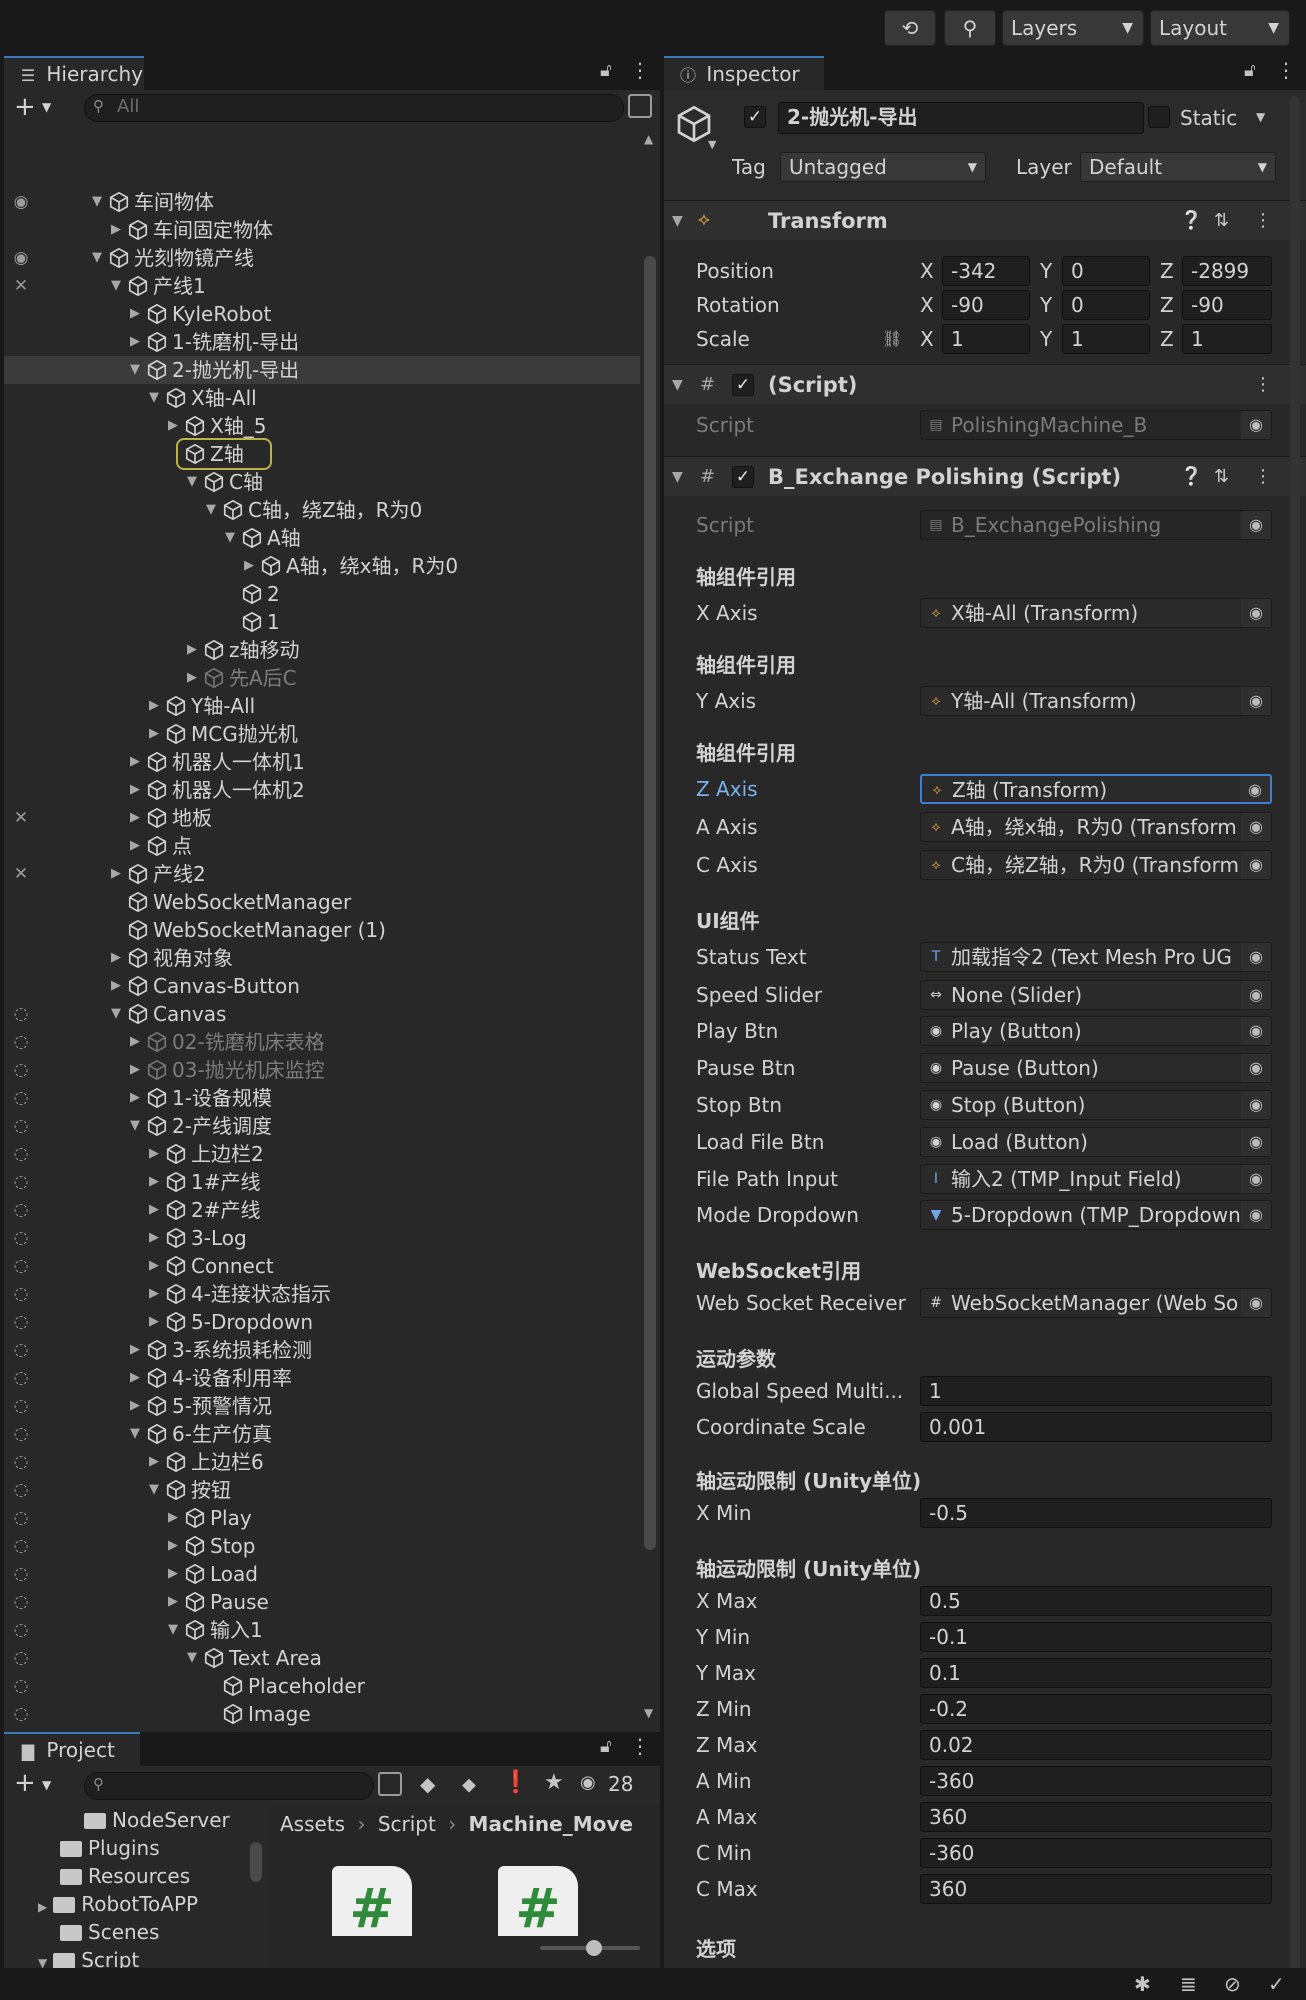 The height and width of the screenshot is (2000, 1306). Describe the element at coordinates (322, 1602) in the screenshot. I see `hierarchy-row: ▶ Pause` at that location.